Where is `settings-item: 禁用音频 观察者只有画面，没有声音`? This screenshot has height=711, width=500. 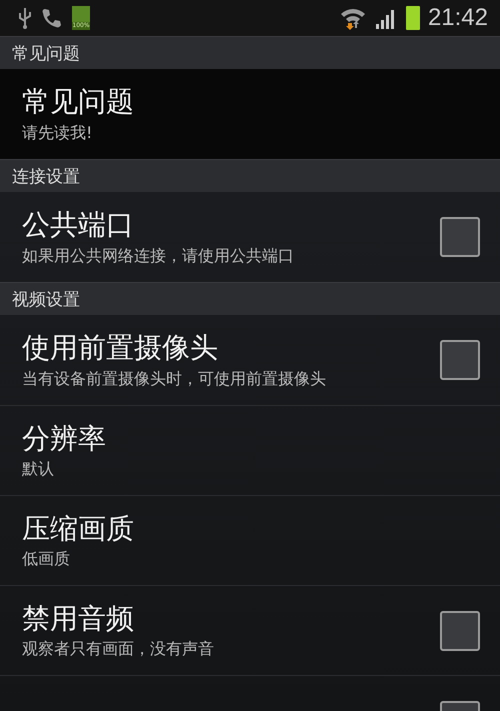
settings-item: 禁用音频 观察者只有画面，没有声音 is located at coordinates (250, 630).